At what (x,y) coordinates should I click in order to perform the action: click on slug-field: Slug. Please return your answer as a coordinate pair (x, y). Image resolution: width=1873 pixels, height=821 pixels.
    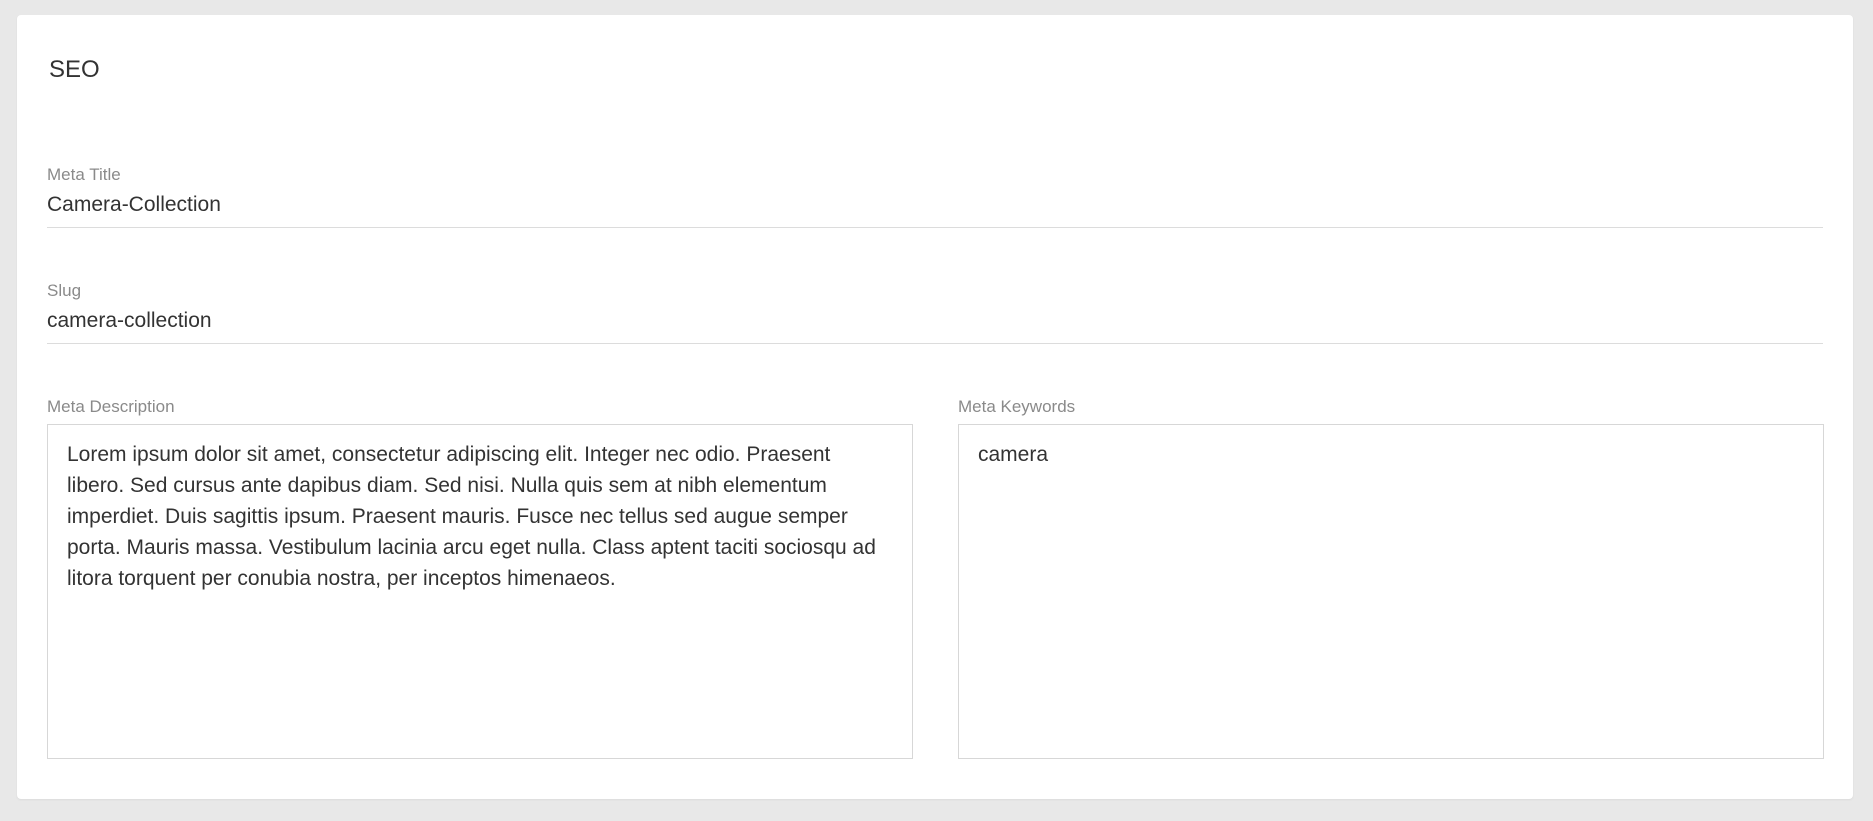
    Looking at the image, I should click on (935, 312).